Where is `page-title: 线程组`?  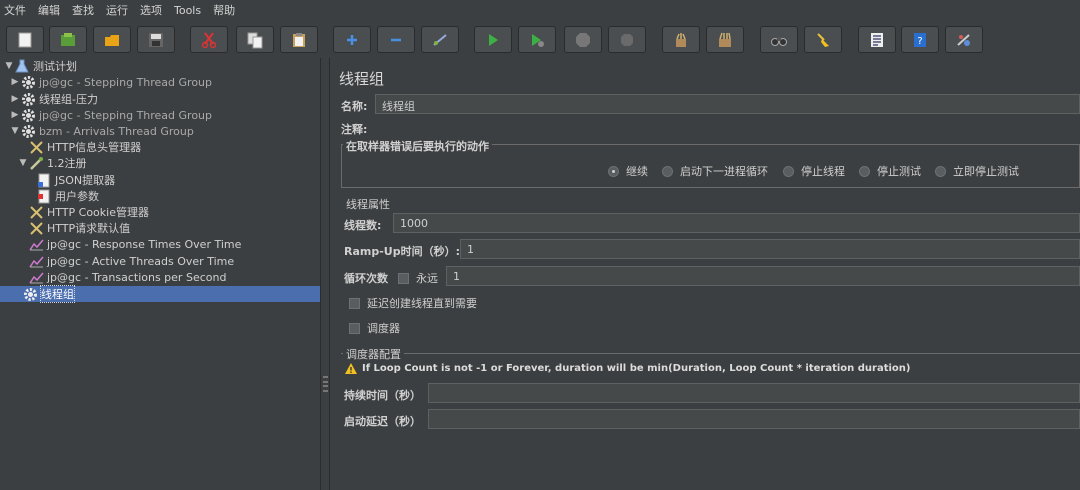 page-title: 线程组 is located at coordinates (362, 79).